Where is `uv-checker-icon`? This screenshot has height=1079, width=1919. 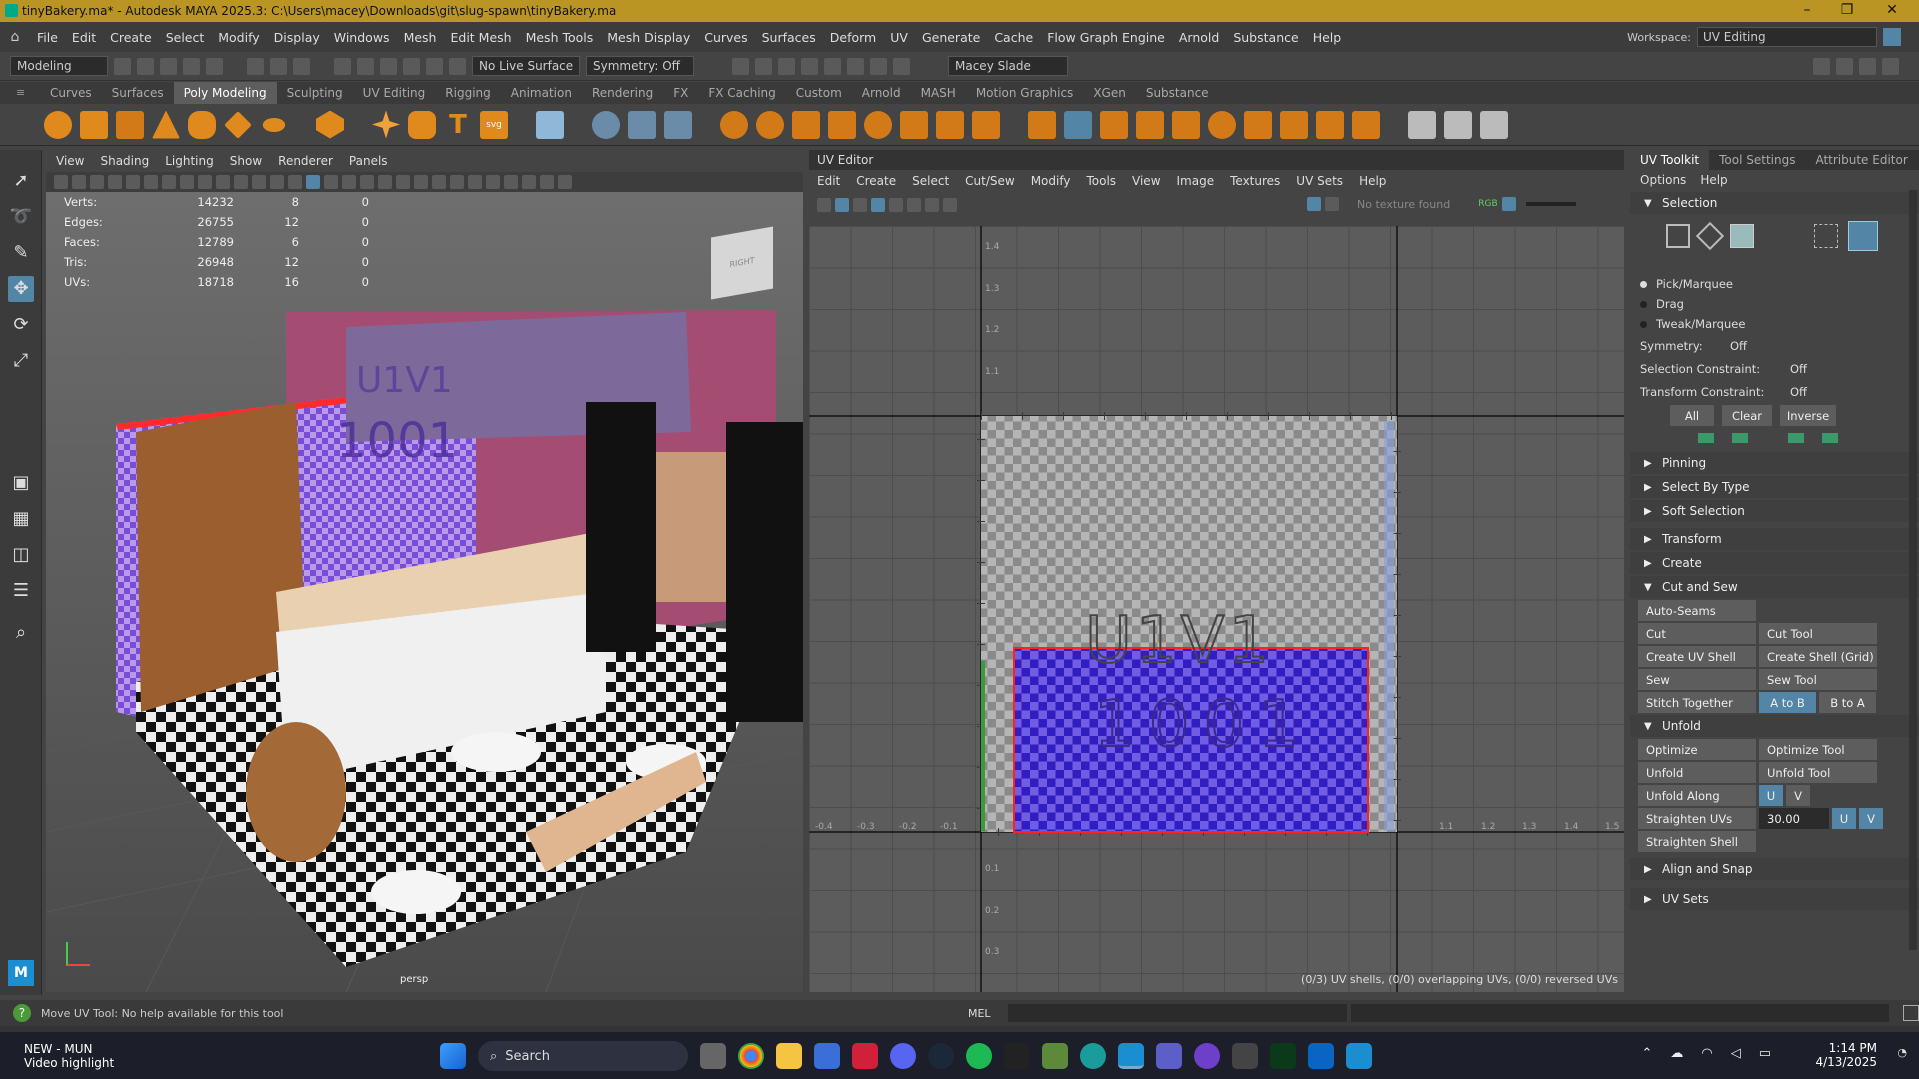
uv-checker-icon is located at coordinates (1314, 204).